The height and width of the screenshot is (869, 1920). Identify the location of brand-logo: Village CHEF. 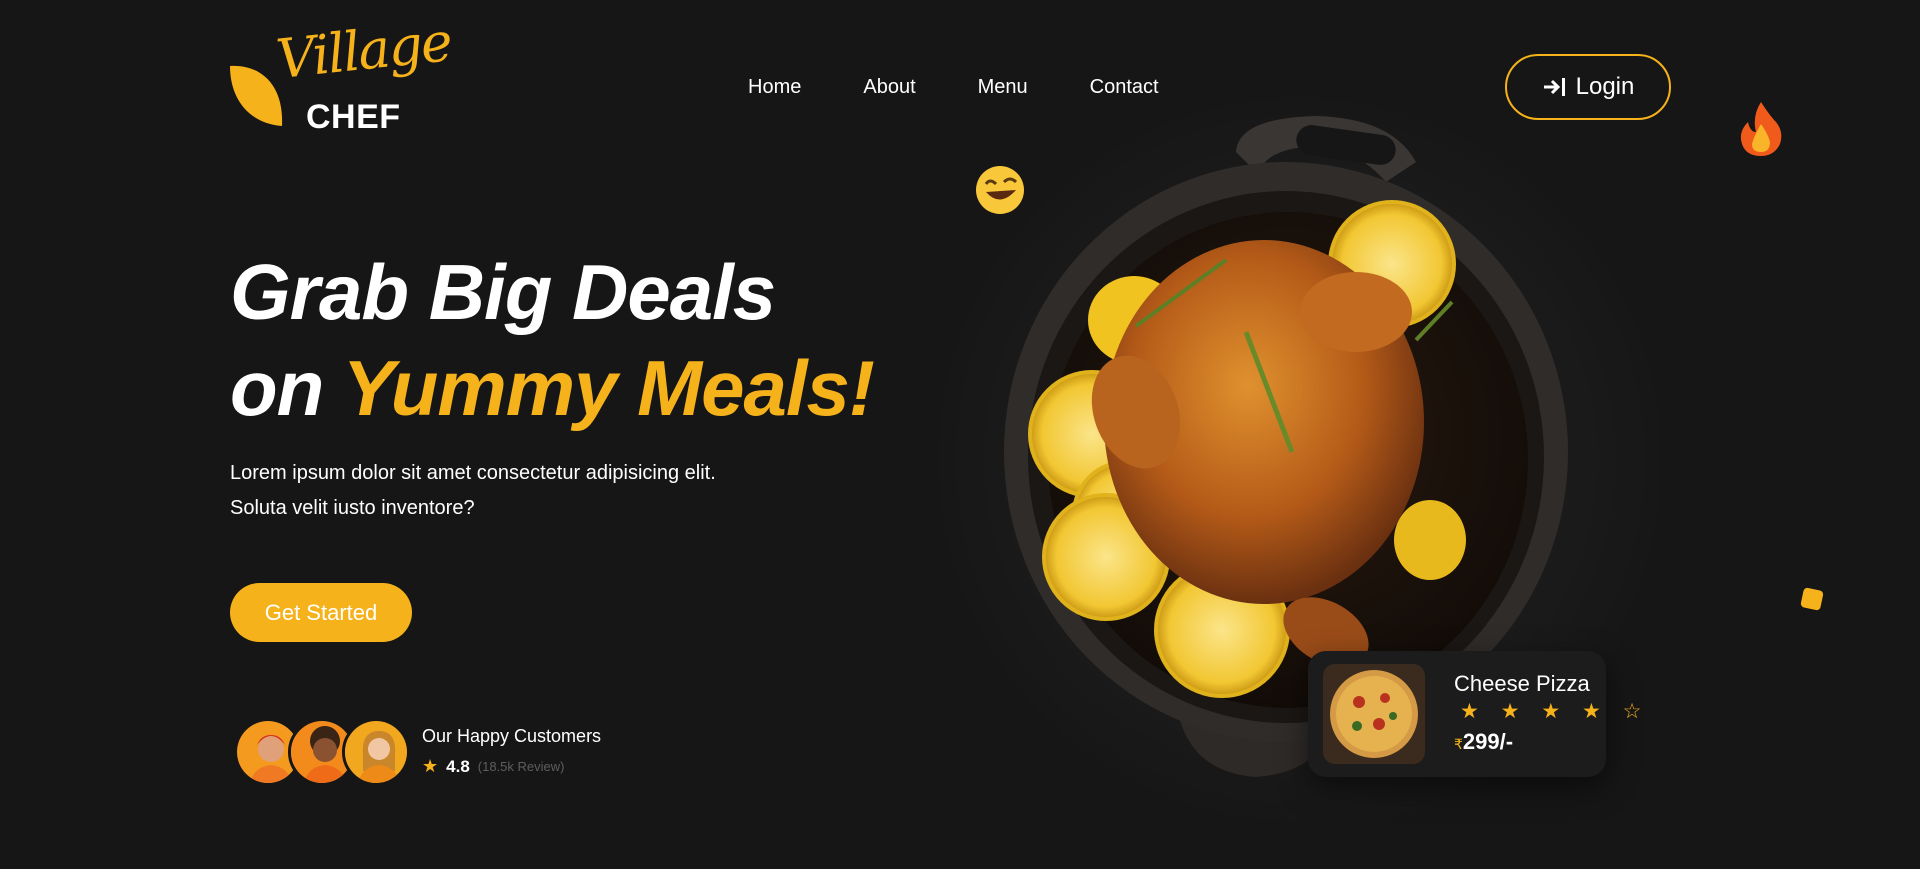
(341, 74).